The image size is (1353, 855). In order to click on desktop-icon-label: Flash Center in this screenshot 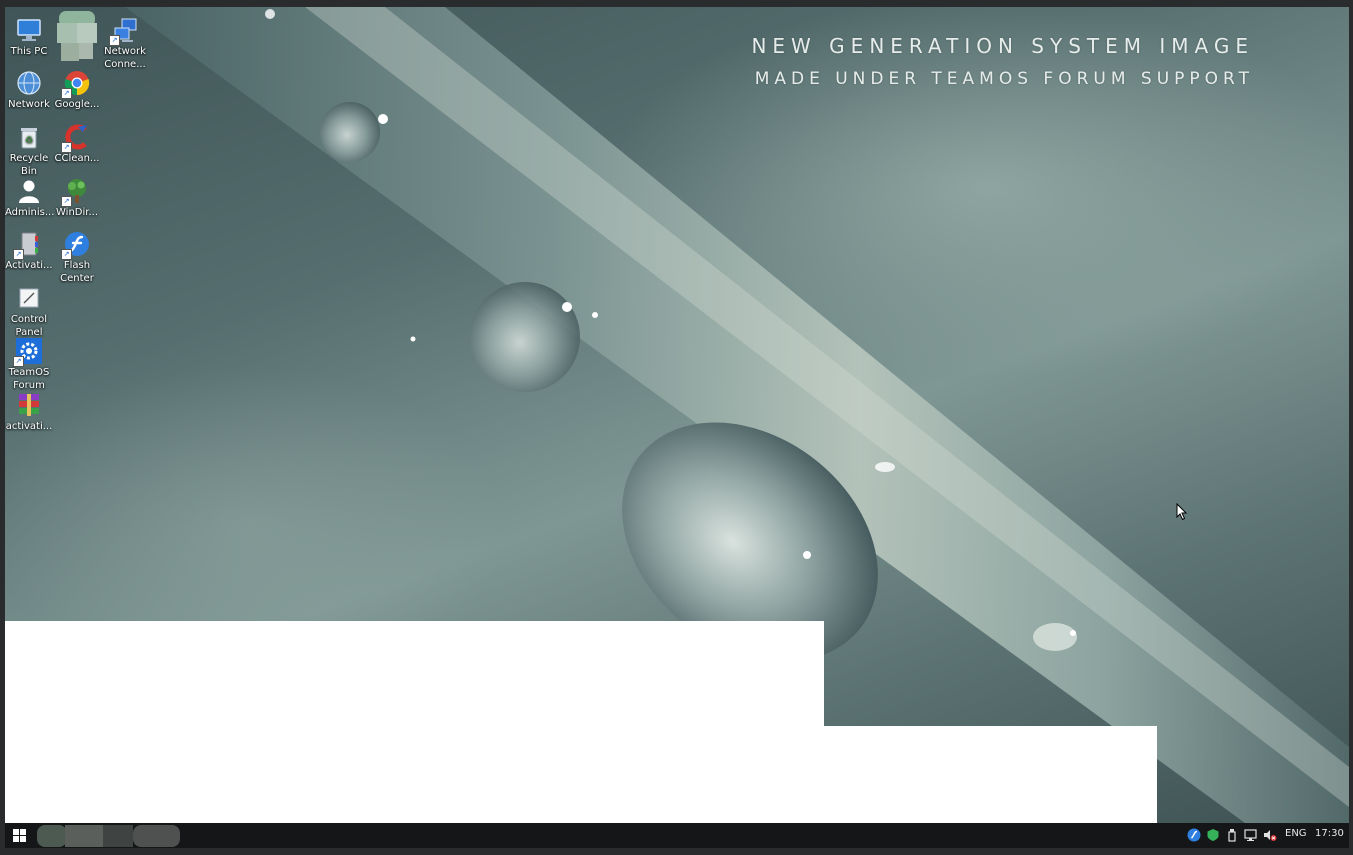, I will do `click(77, 272)`.